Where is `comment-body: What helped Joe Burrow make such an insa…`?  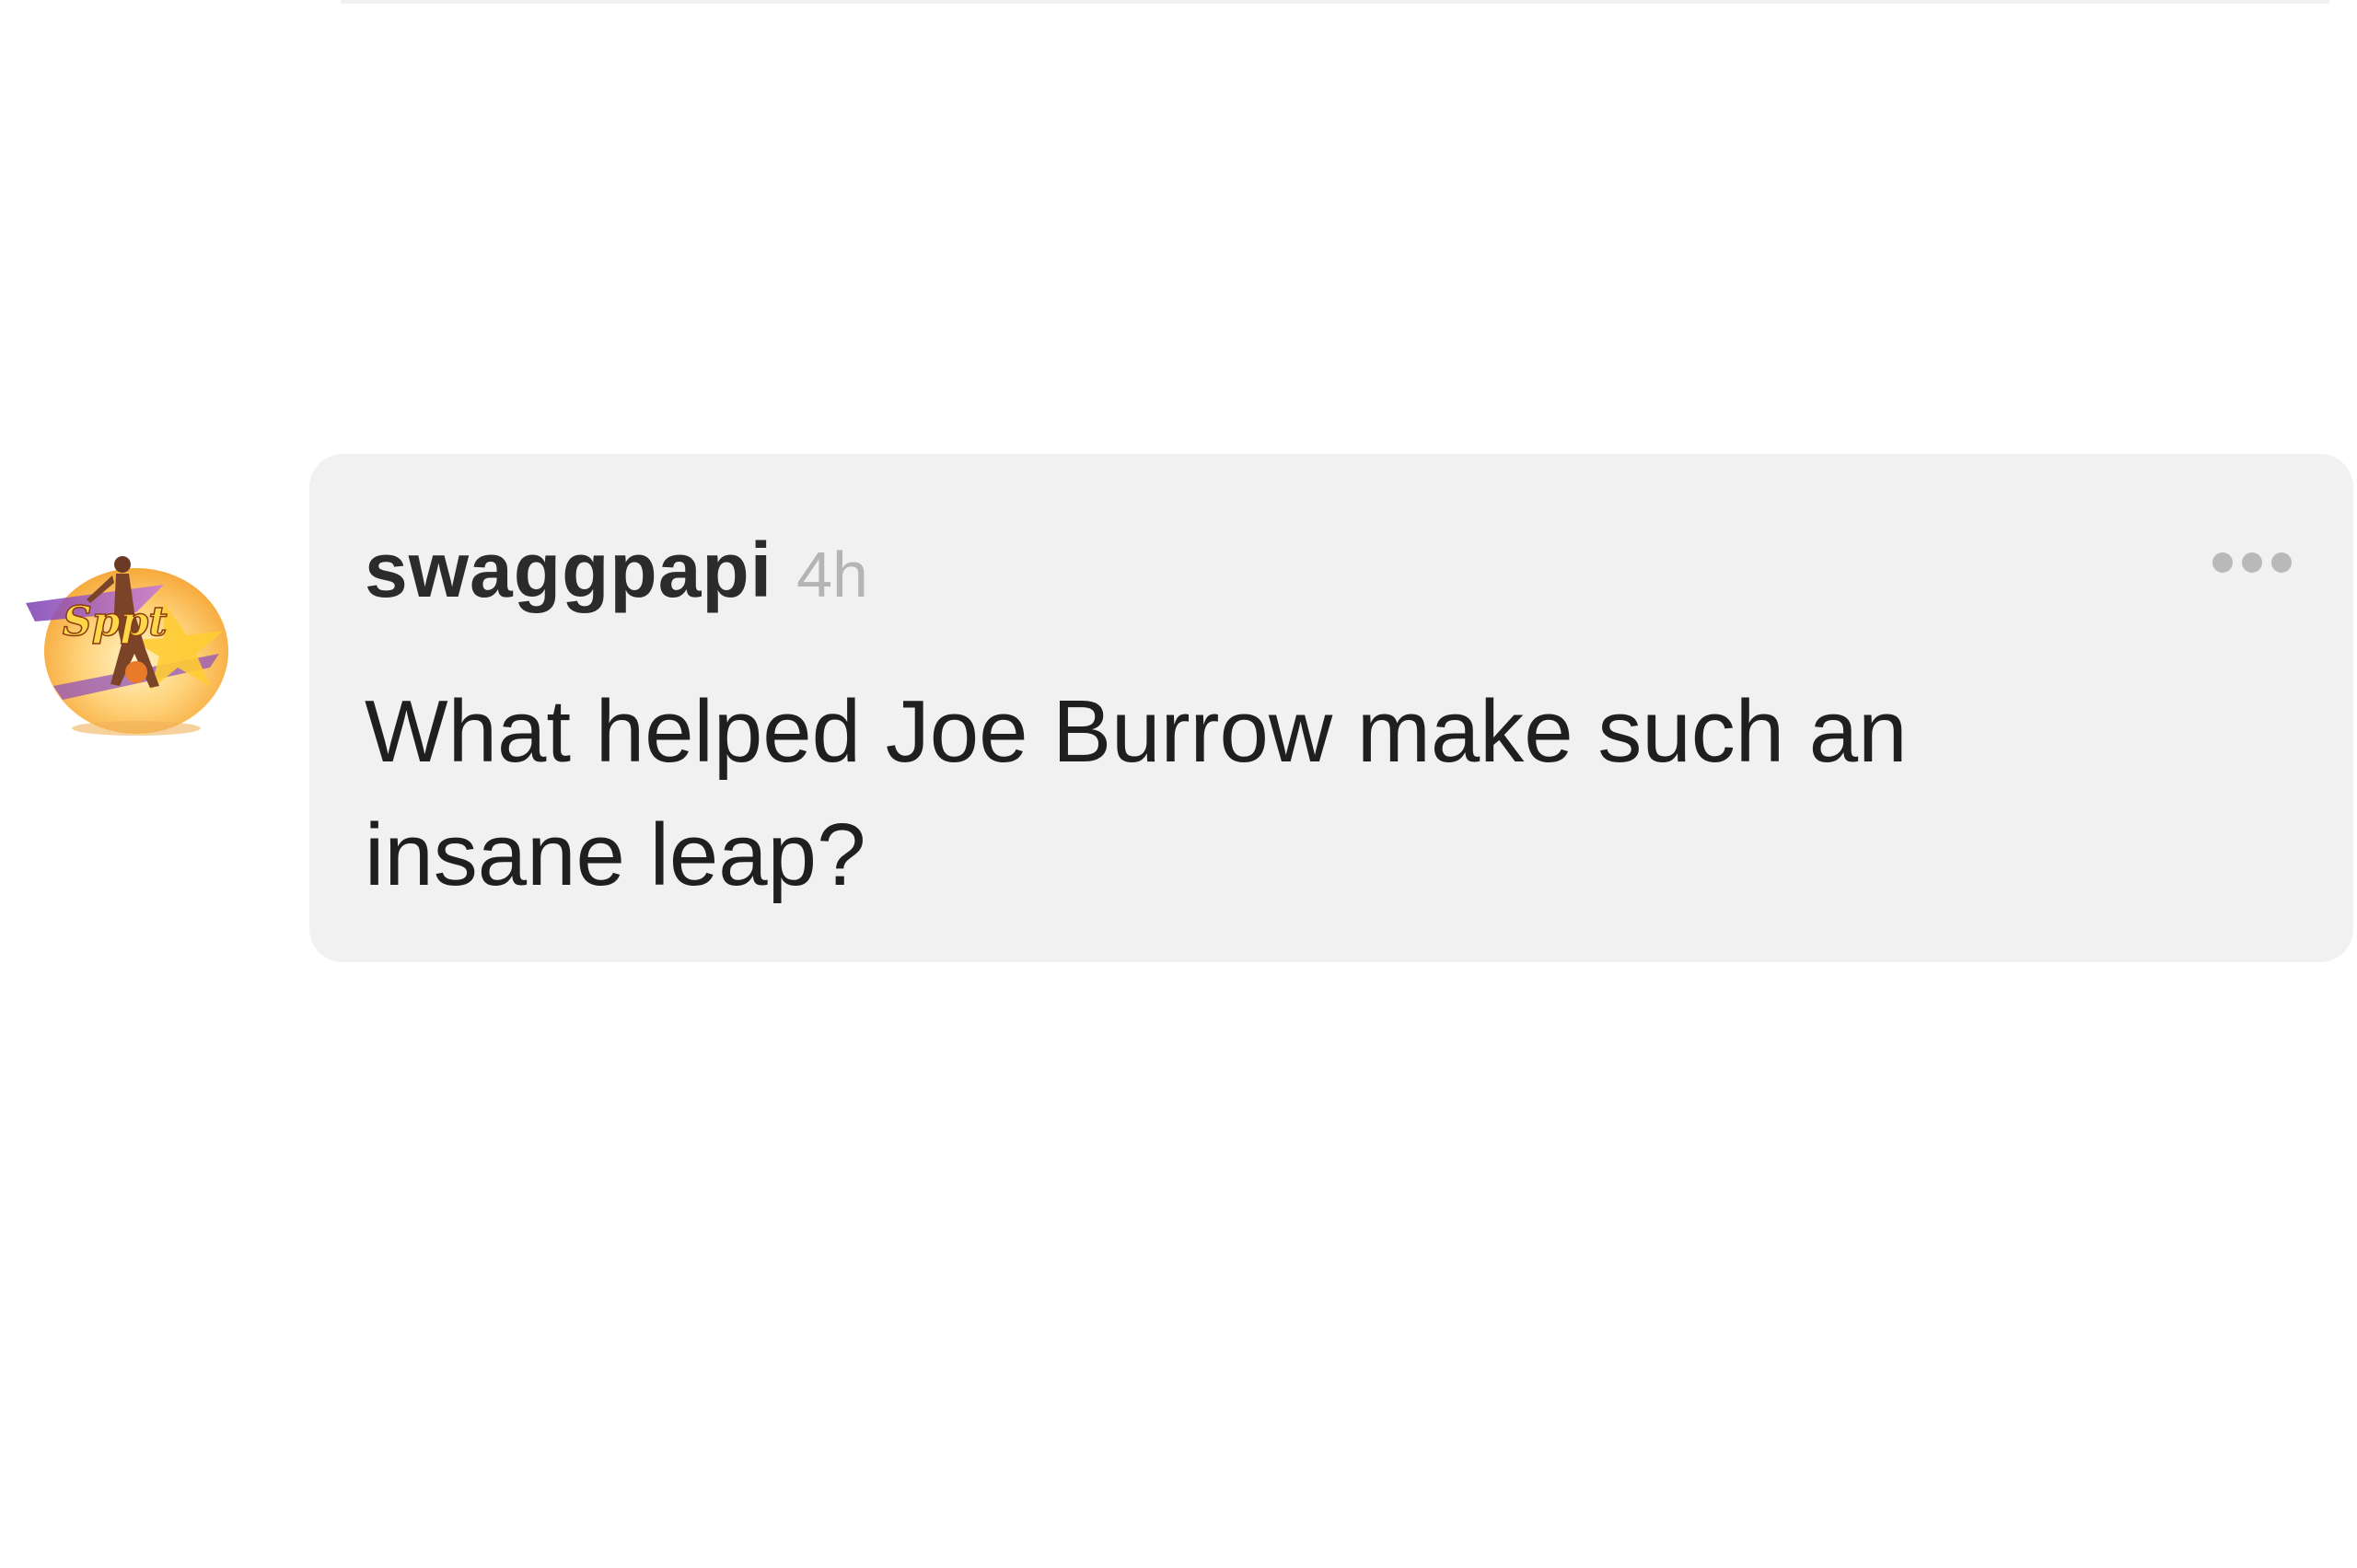 comment-body: What helped Joe Burrow make such an insa… is located at coordinates (1136, 793).